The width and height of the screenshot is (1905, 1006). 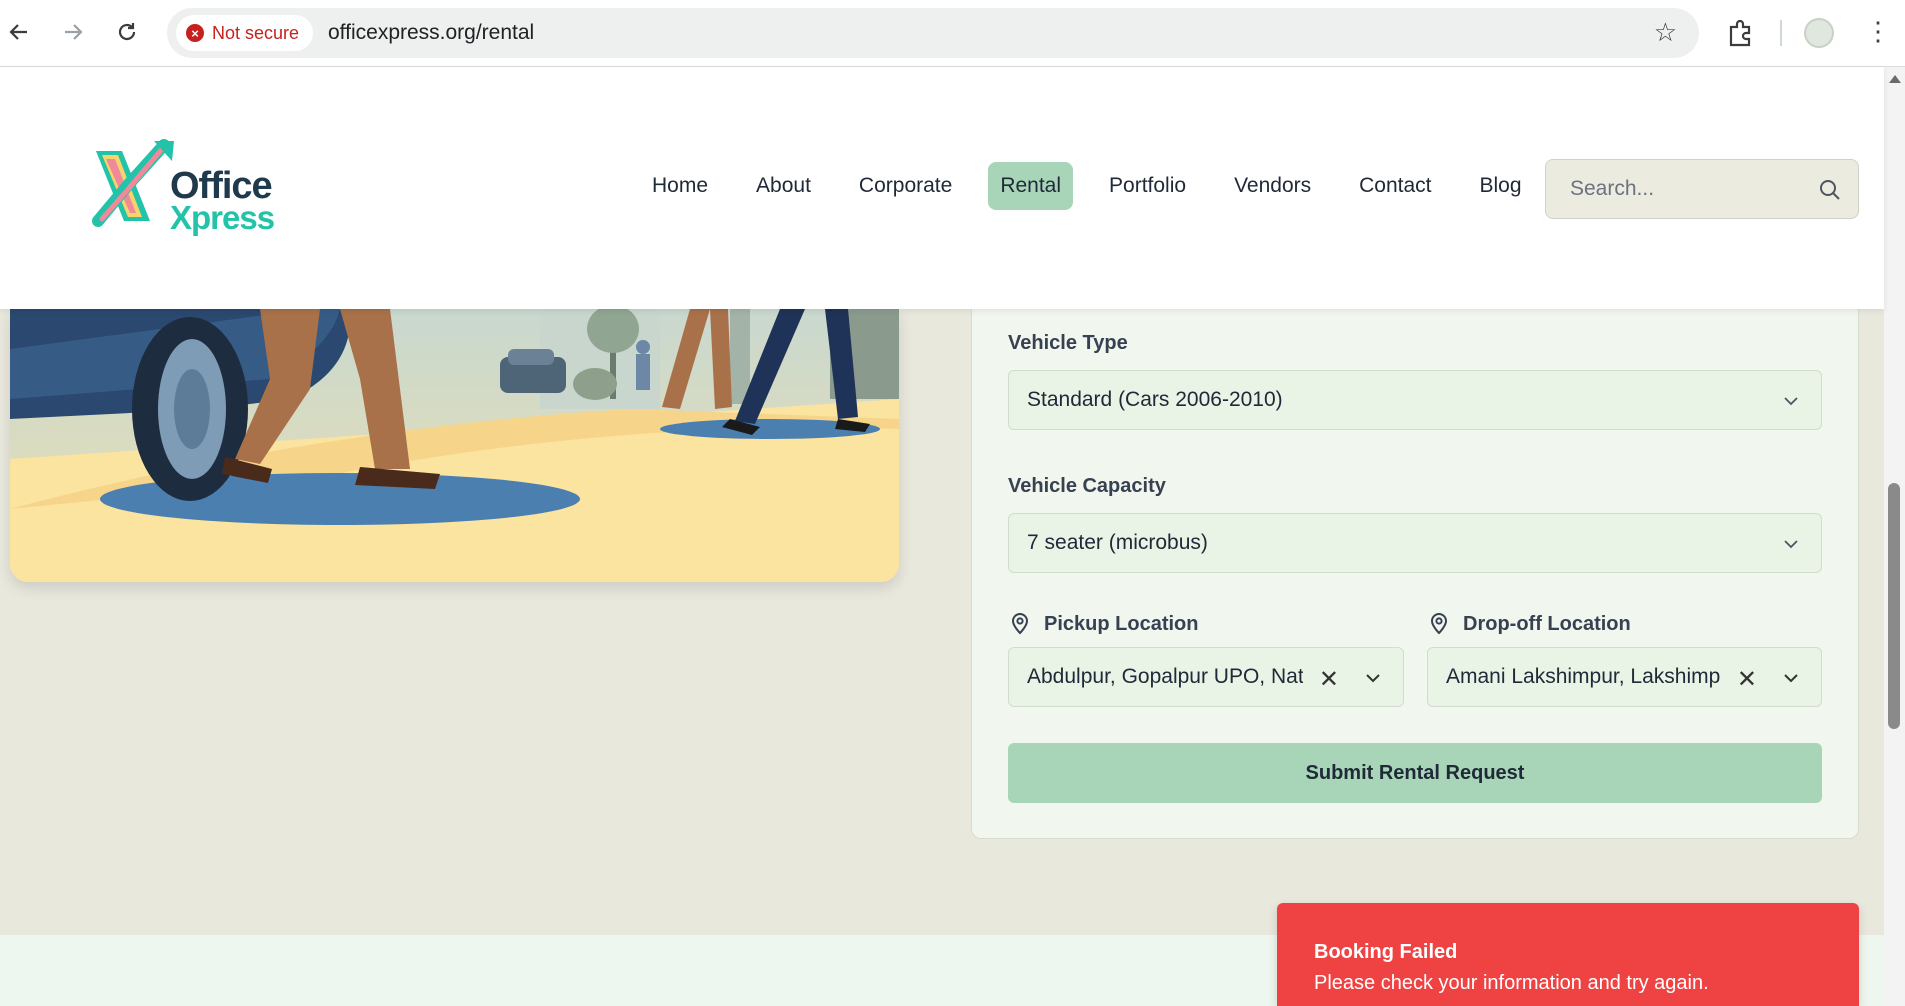 I want to click on pickup-location-value: Abdulpur, Gopalpur UPO, Natore, so click(x=1165, y=676).